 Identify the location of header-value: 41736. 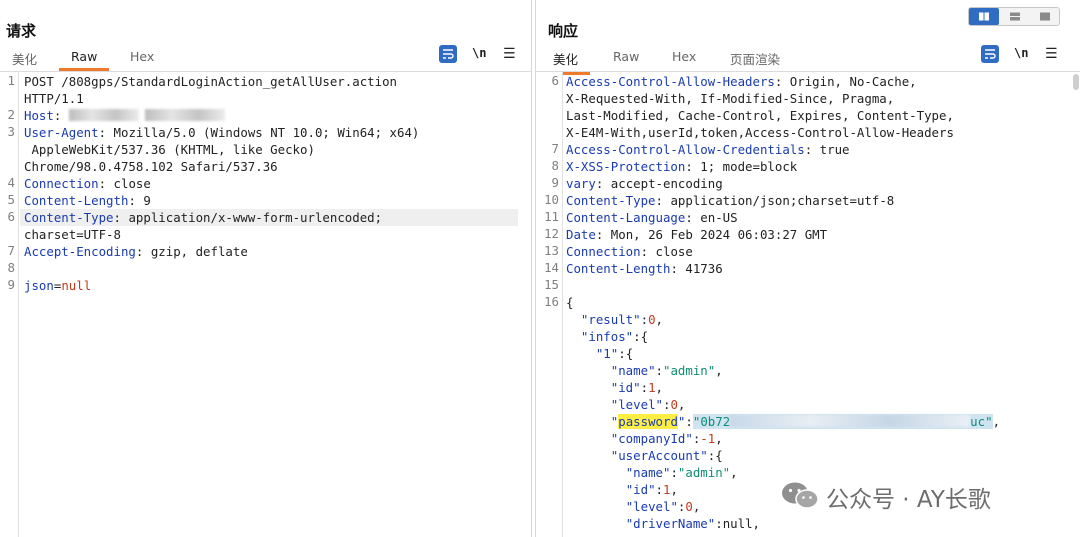
(700, 268).